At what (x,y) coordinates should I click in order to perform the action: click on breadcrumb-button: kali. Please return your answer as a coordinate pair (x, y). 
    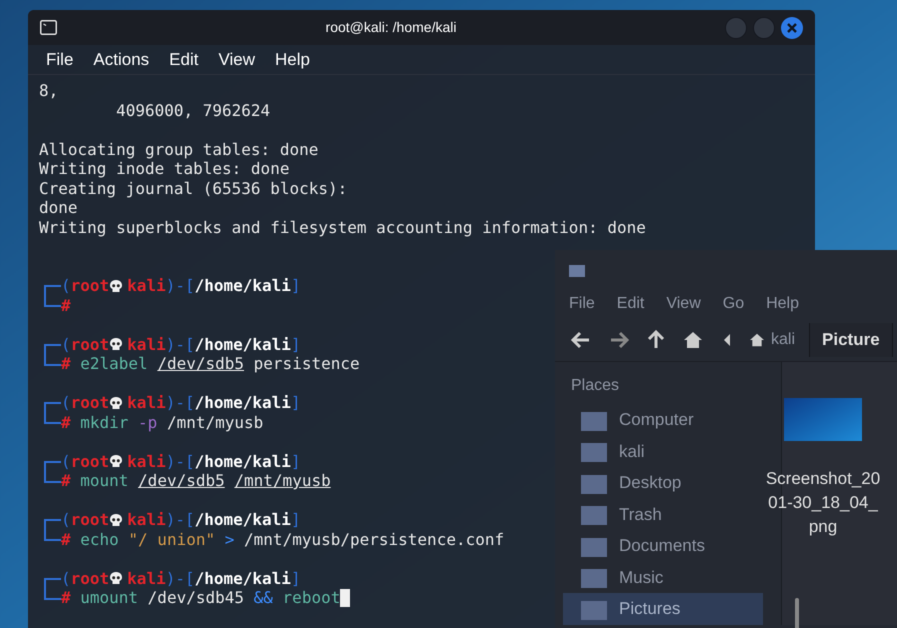
    Looking at the image, I should click on (772, 340).